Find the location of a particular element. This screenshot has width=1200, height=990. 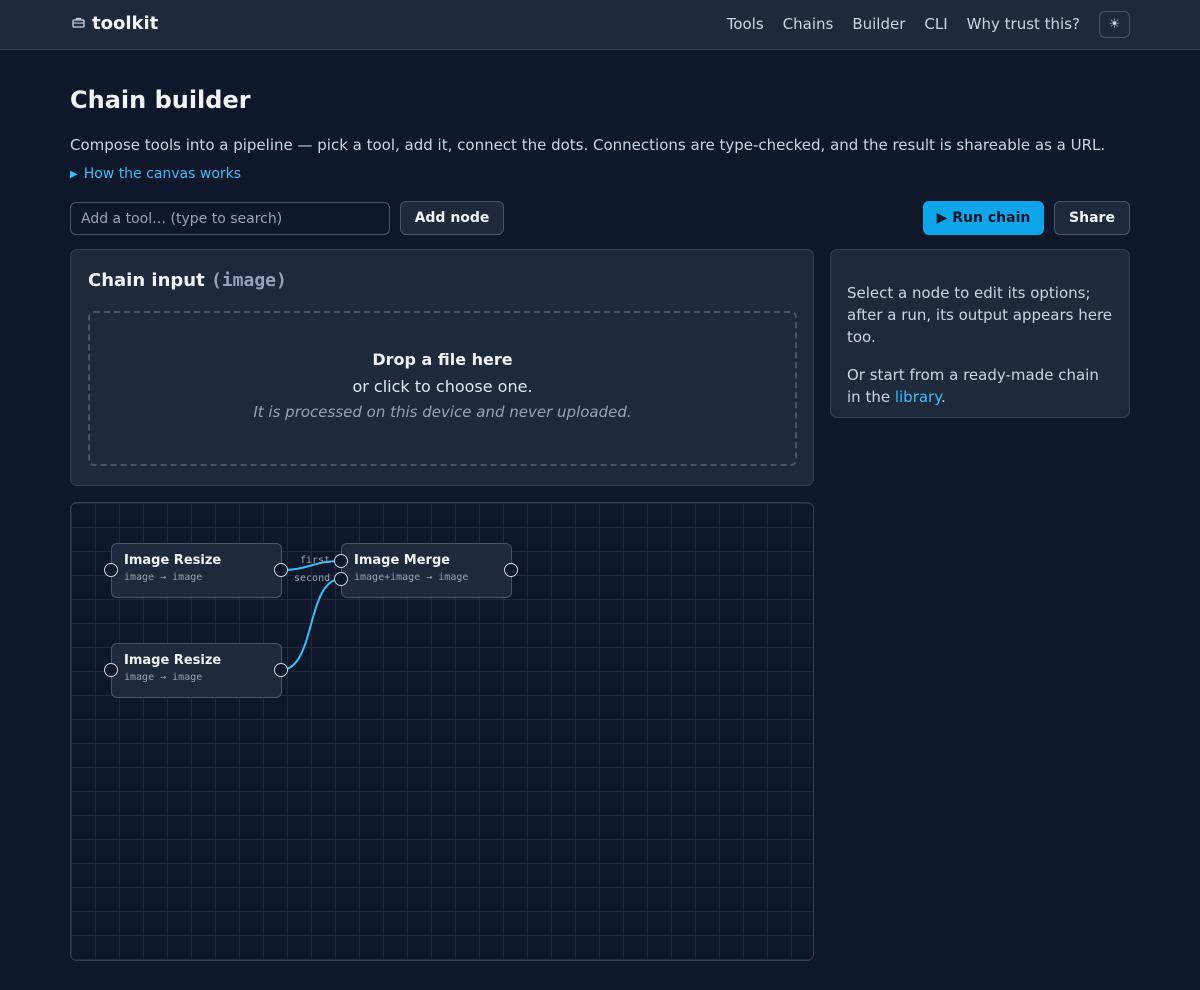

node-title: Image Merge is located at coordinates (402, 560).